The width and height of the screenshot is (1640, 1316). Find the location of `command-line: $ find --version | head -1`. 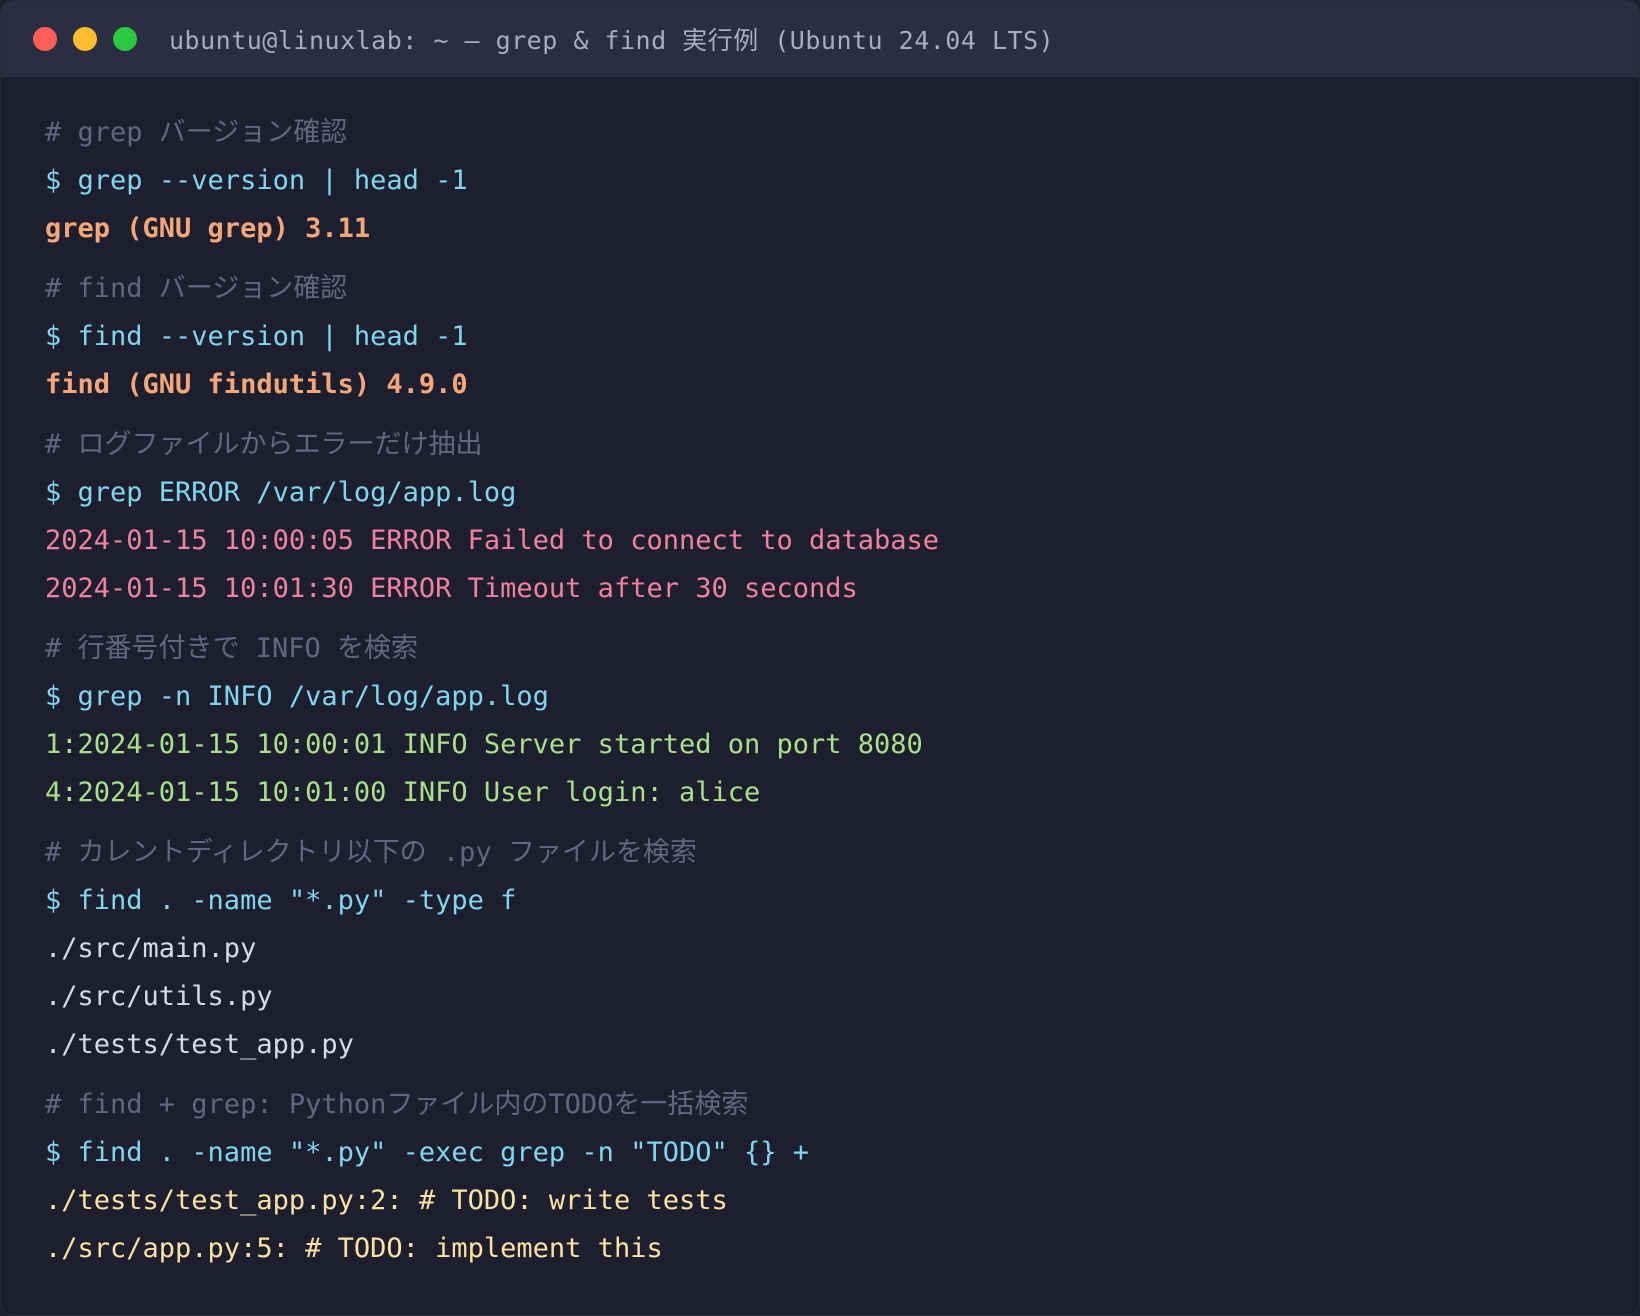

command-line: $ find --version | head -1 is located at coordinates (256, 336).